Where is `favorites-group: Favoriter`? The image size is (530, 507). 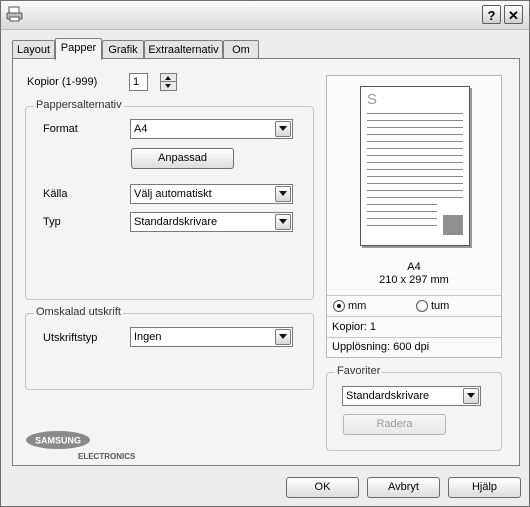 favorites-group: Favoriter is located at coordinates (414, 408).